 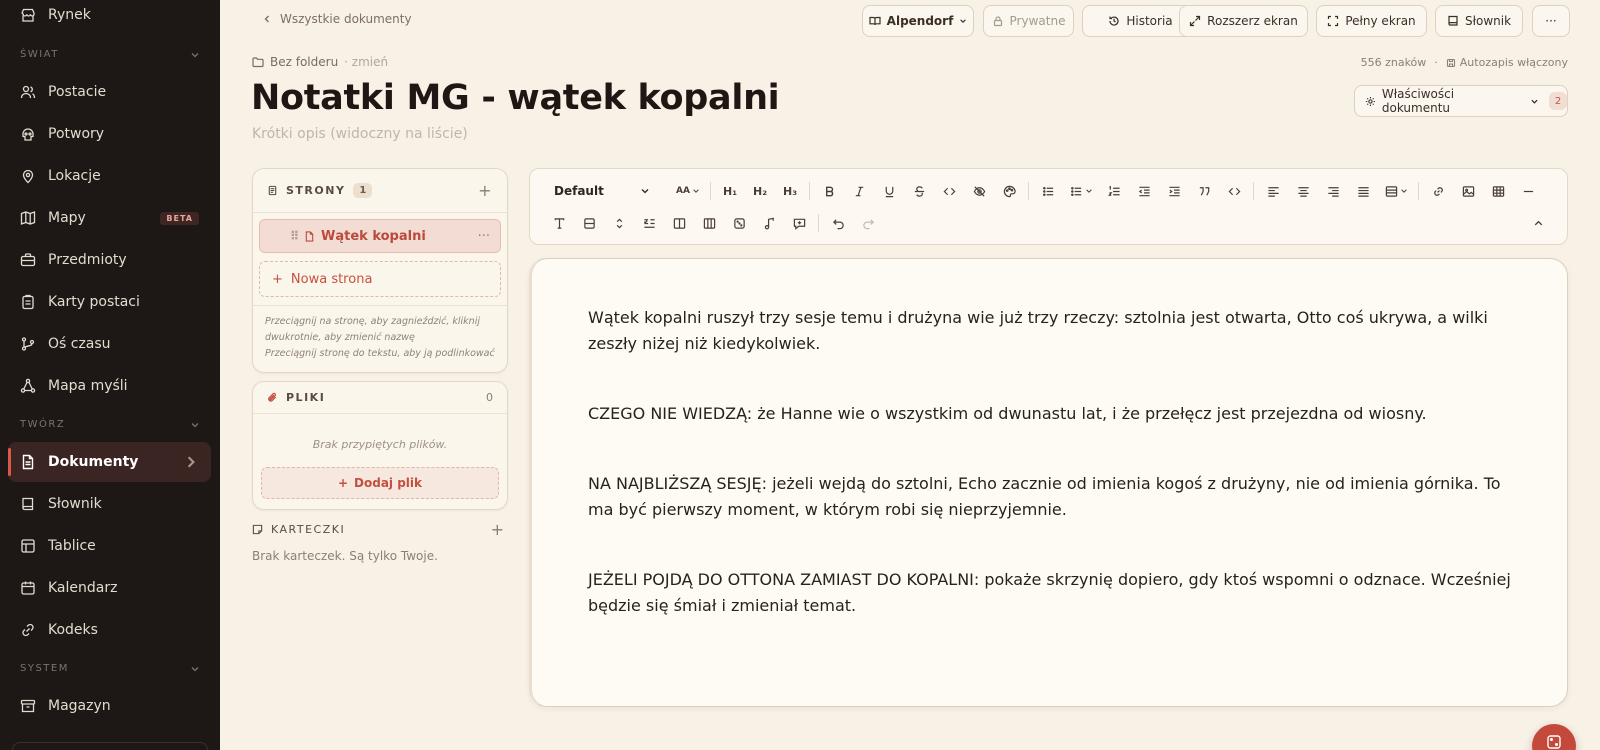 I want to click on italic-button, so click(x=859, y=191).